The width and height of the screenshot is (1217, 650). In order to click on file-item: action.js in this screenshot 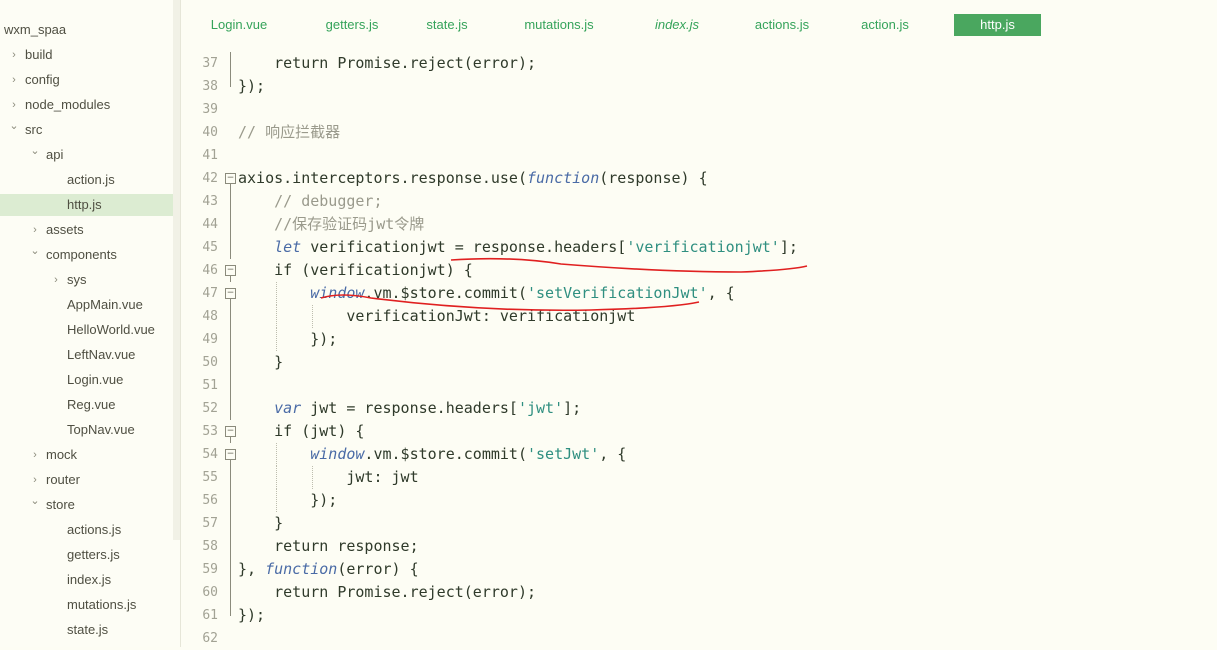, I will do `click(86, 180)`.